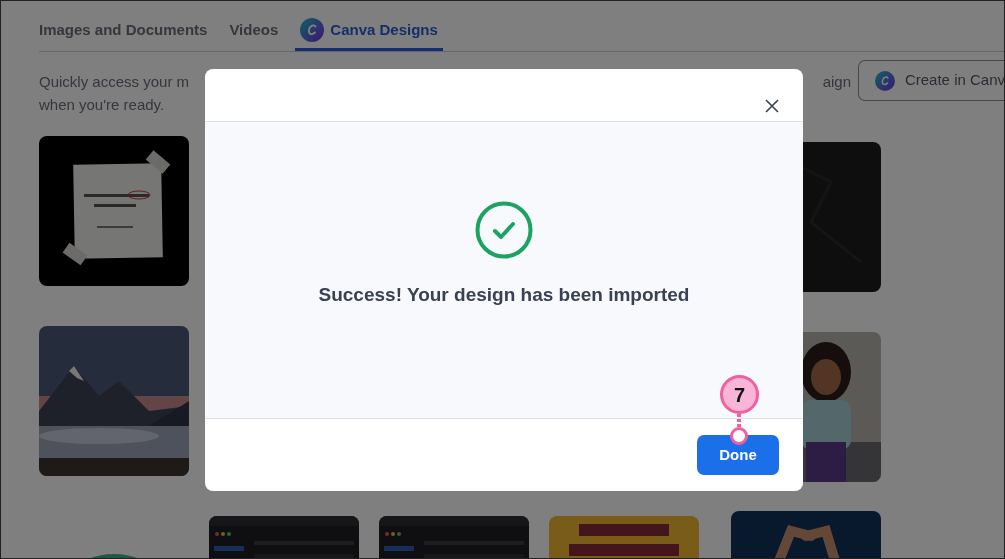  I want to click on tab: Images and Documents, so click(126, 32).